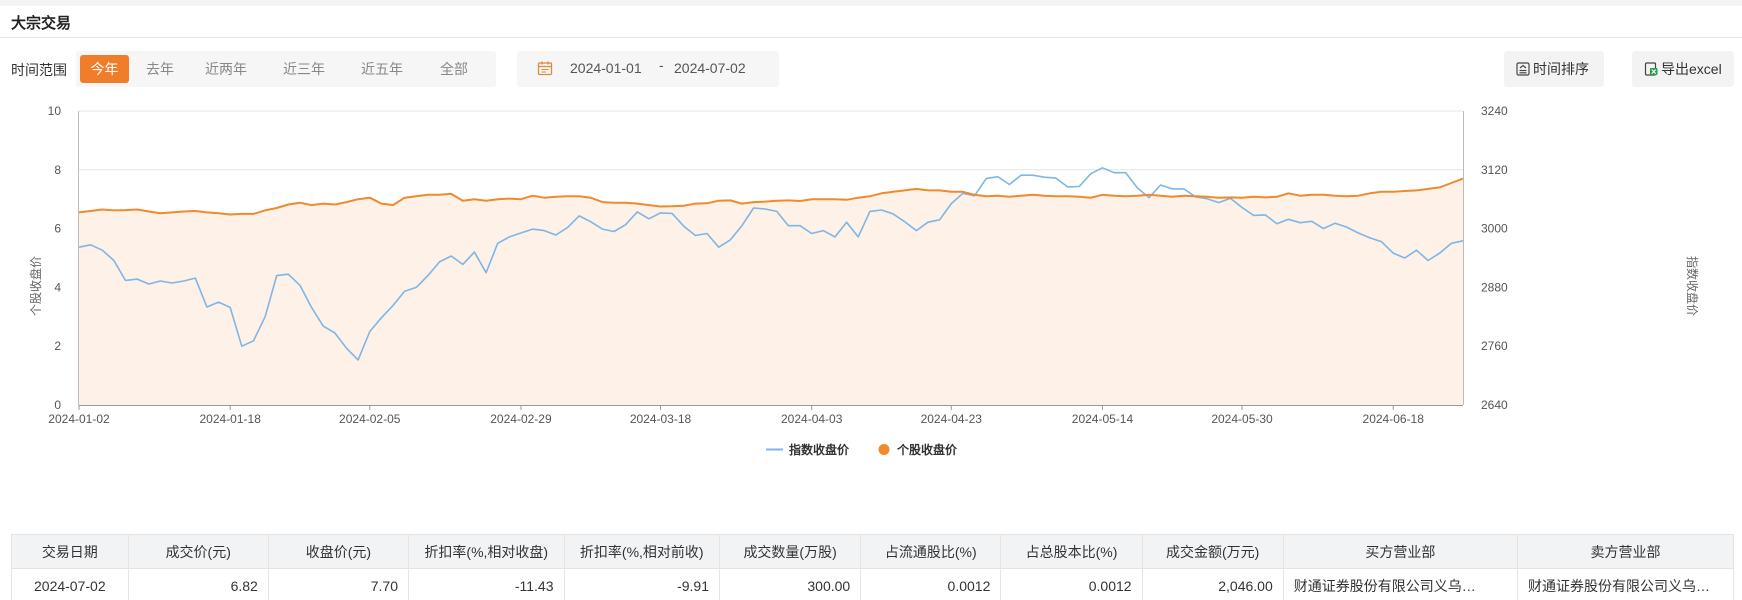 Image resolution: width=1742 pixels, height=600 pixels. I want to click on cell-trade-date: 2024-07-02, so click(70, 584).